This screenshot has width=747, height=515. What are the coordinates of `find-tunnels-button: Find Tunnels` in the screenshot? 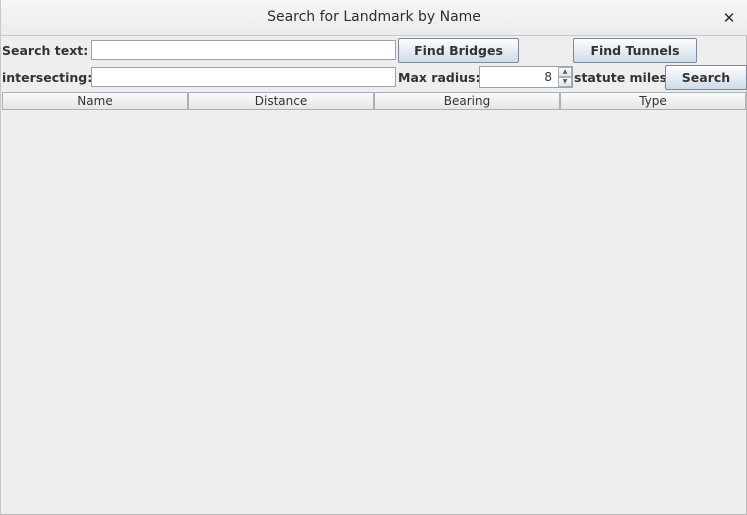 It's located at (635, 50).